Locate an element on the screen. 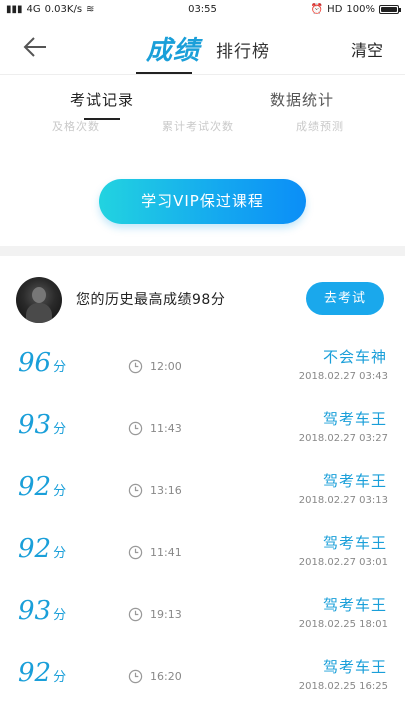 The image size is (405, 720). tab-data-stats: 数据统计 is located at coordinates (302, 99).